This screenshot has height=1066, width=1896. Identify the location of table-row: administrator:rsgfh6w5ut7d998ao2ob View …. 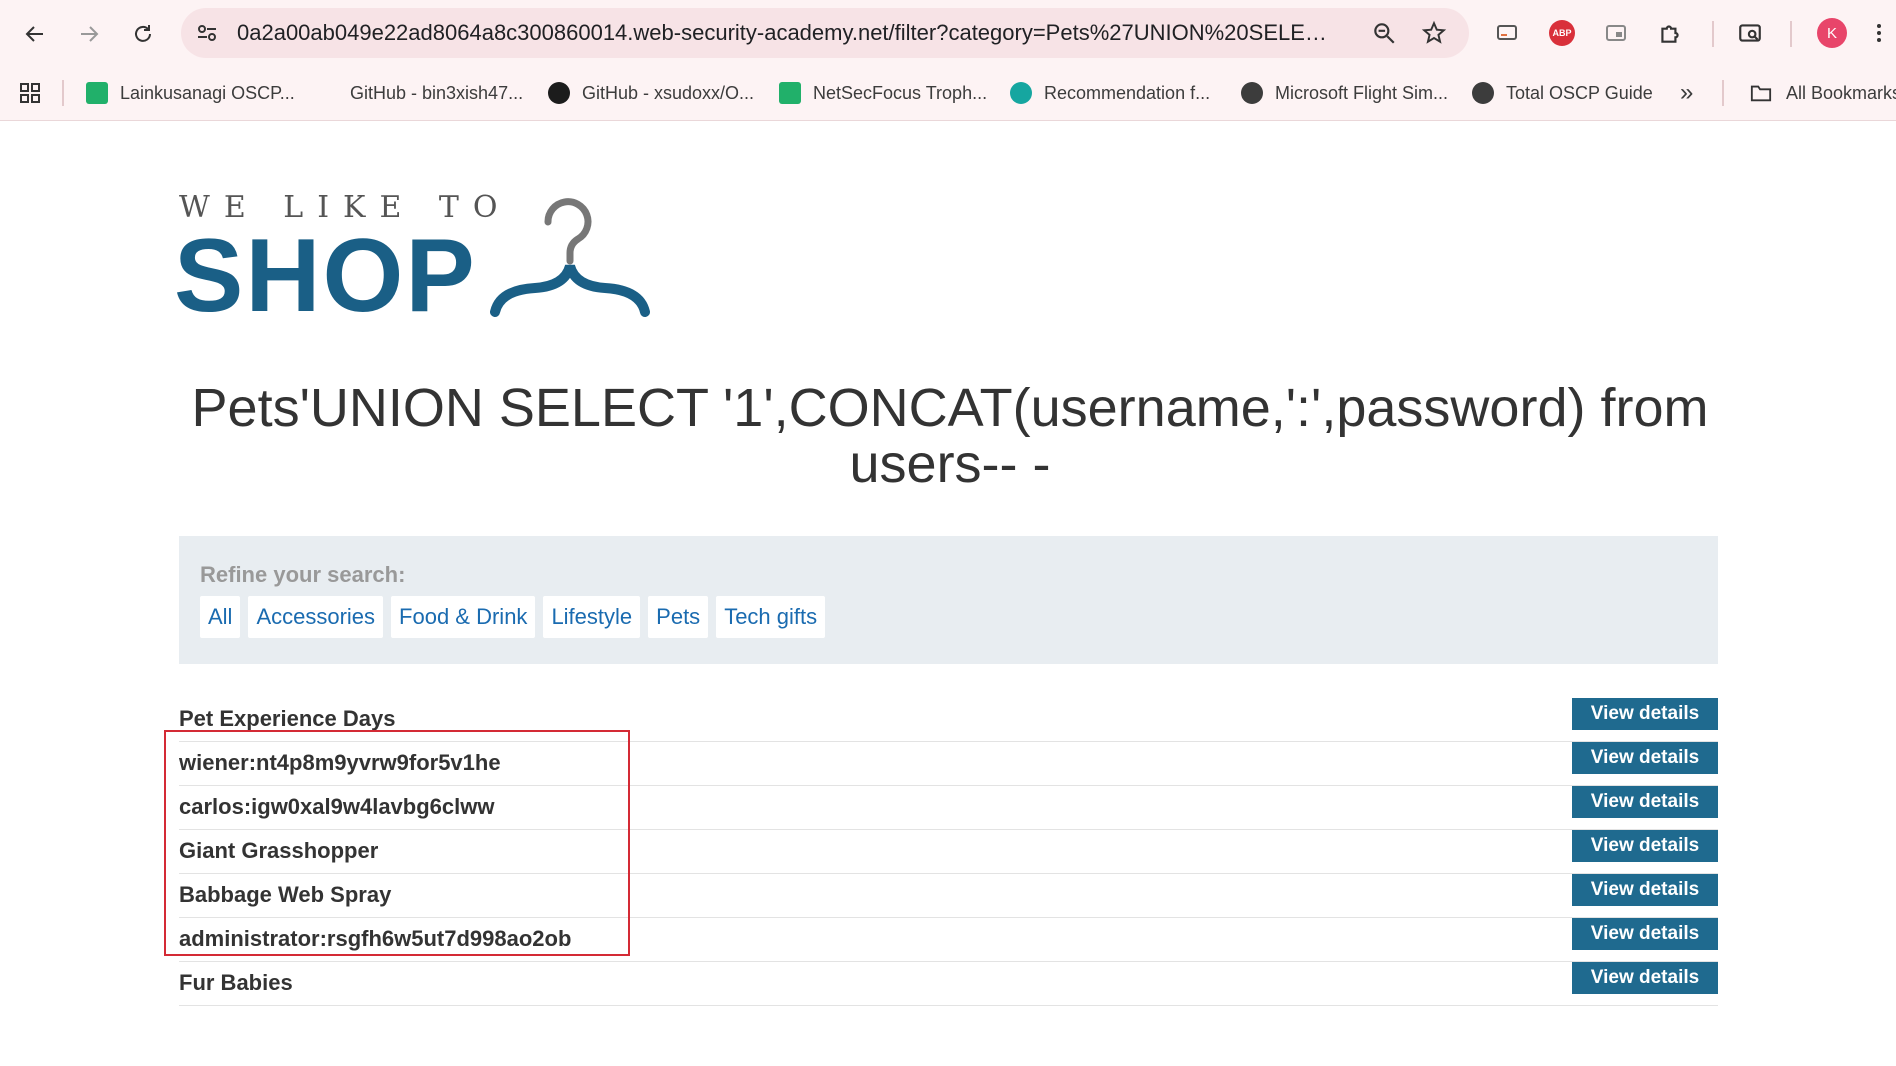
(948, 940).